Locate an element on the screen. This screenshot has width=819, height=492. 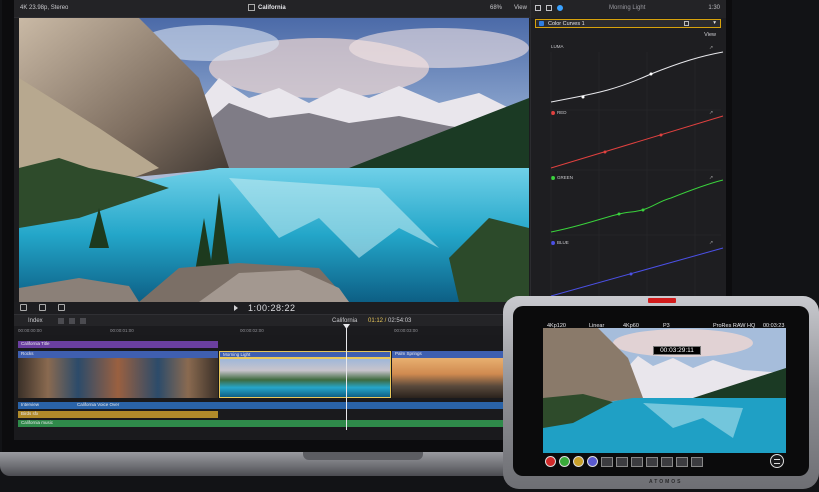
waveform-tool-icon is located at coordinates (637, 461).